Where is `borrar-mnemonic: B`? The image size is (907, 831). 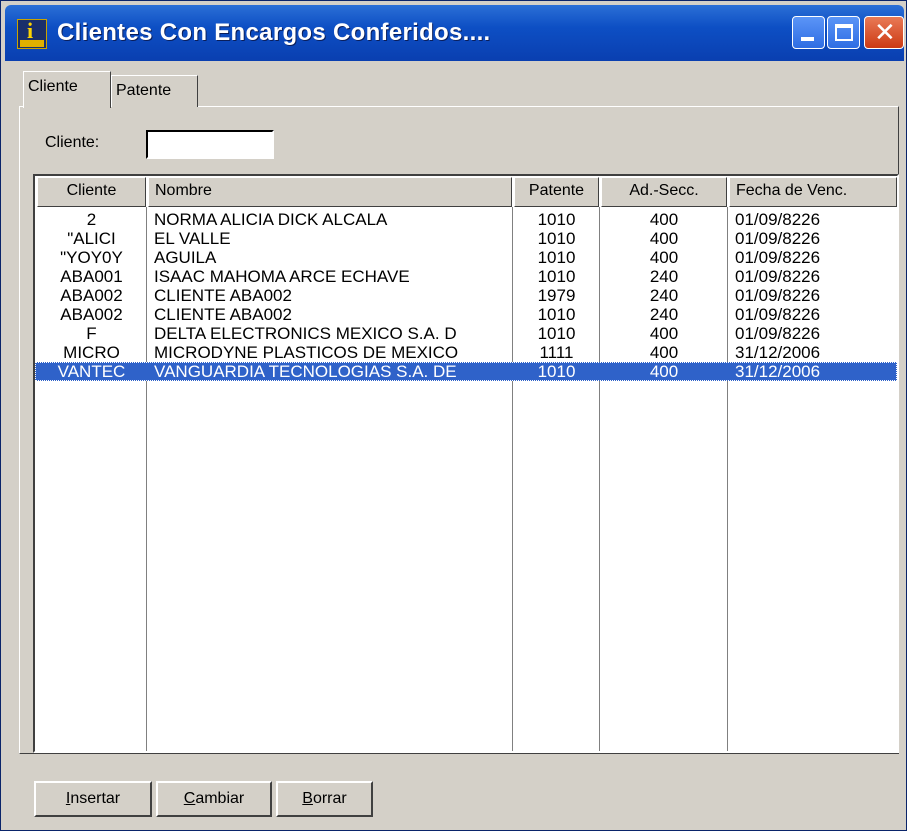
borrar-mnemonic: B is located at coordinates (307, 798).